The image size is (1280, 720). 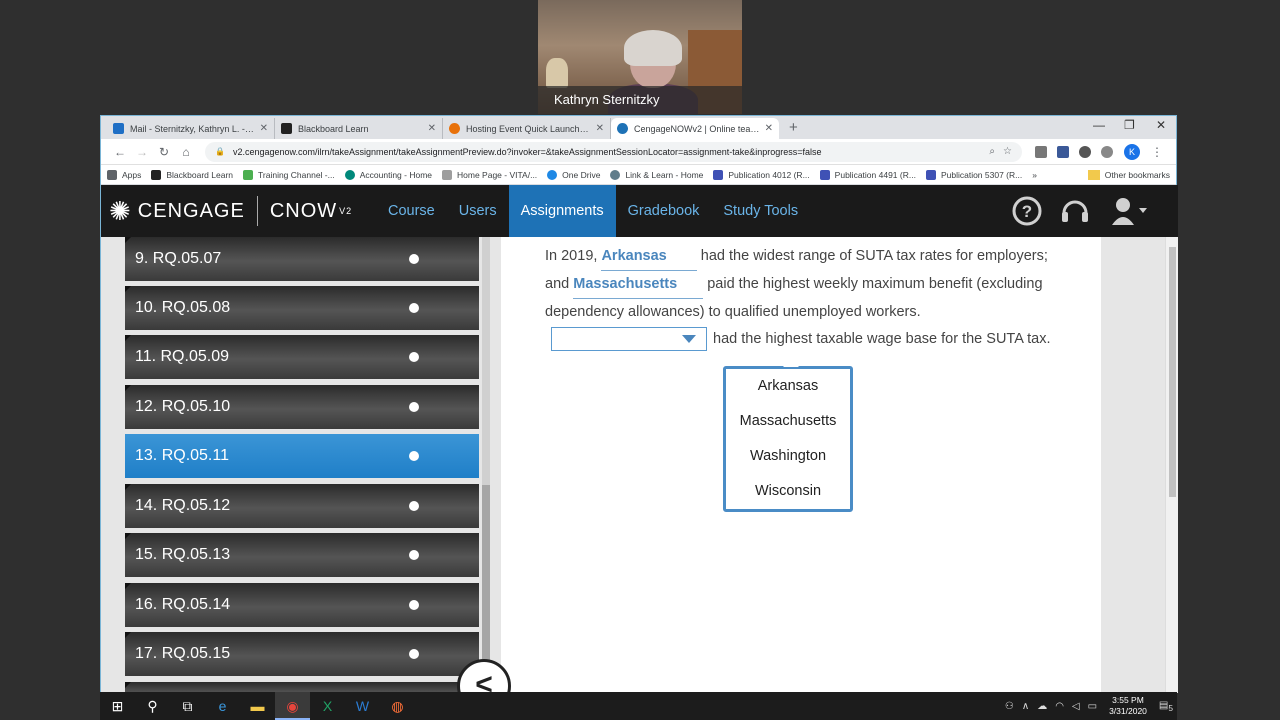 I want to click on tab-hosting-event: Hosting Event Quick Launched E ✕, so click(x=527, y=128).